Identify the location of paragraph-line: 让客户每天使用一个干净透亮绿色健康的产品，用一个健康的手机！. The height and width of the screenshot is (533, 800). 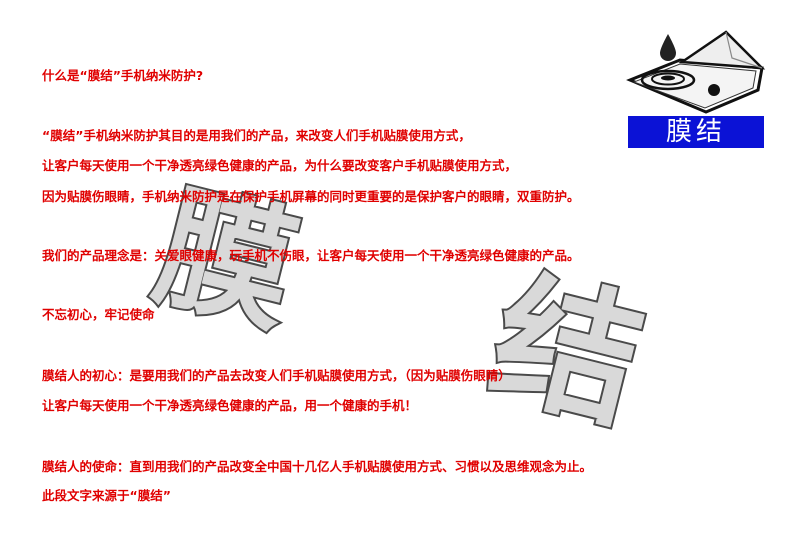
(230, 405).